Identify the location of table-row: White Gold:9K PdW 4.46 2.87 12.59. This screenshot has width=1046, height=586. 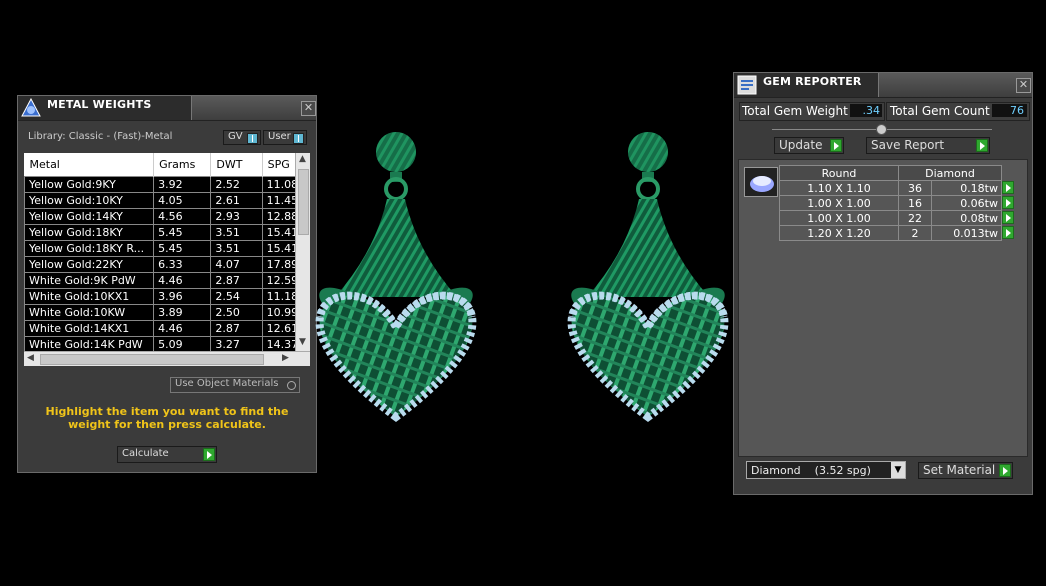
(167, 280).